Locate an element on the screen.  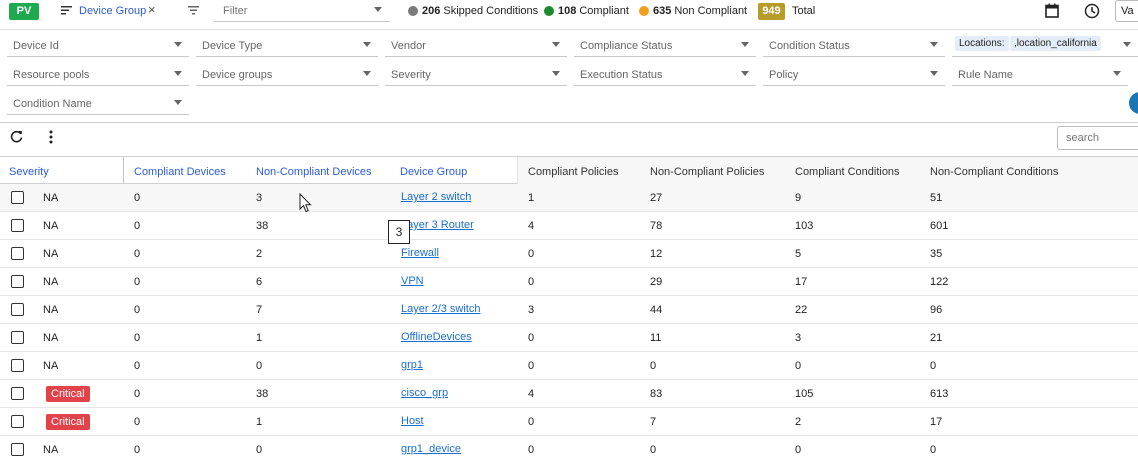
device-group-chip-label: Device Group is located at coordinates (112, 11).